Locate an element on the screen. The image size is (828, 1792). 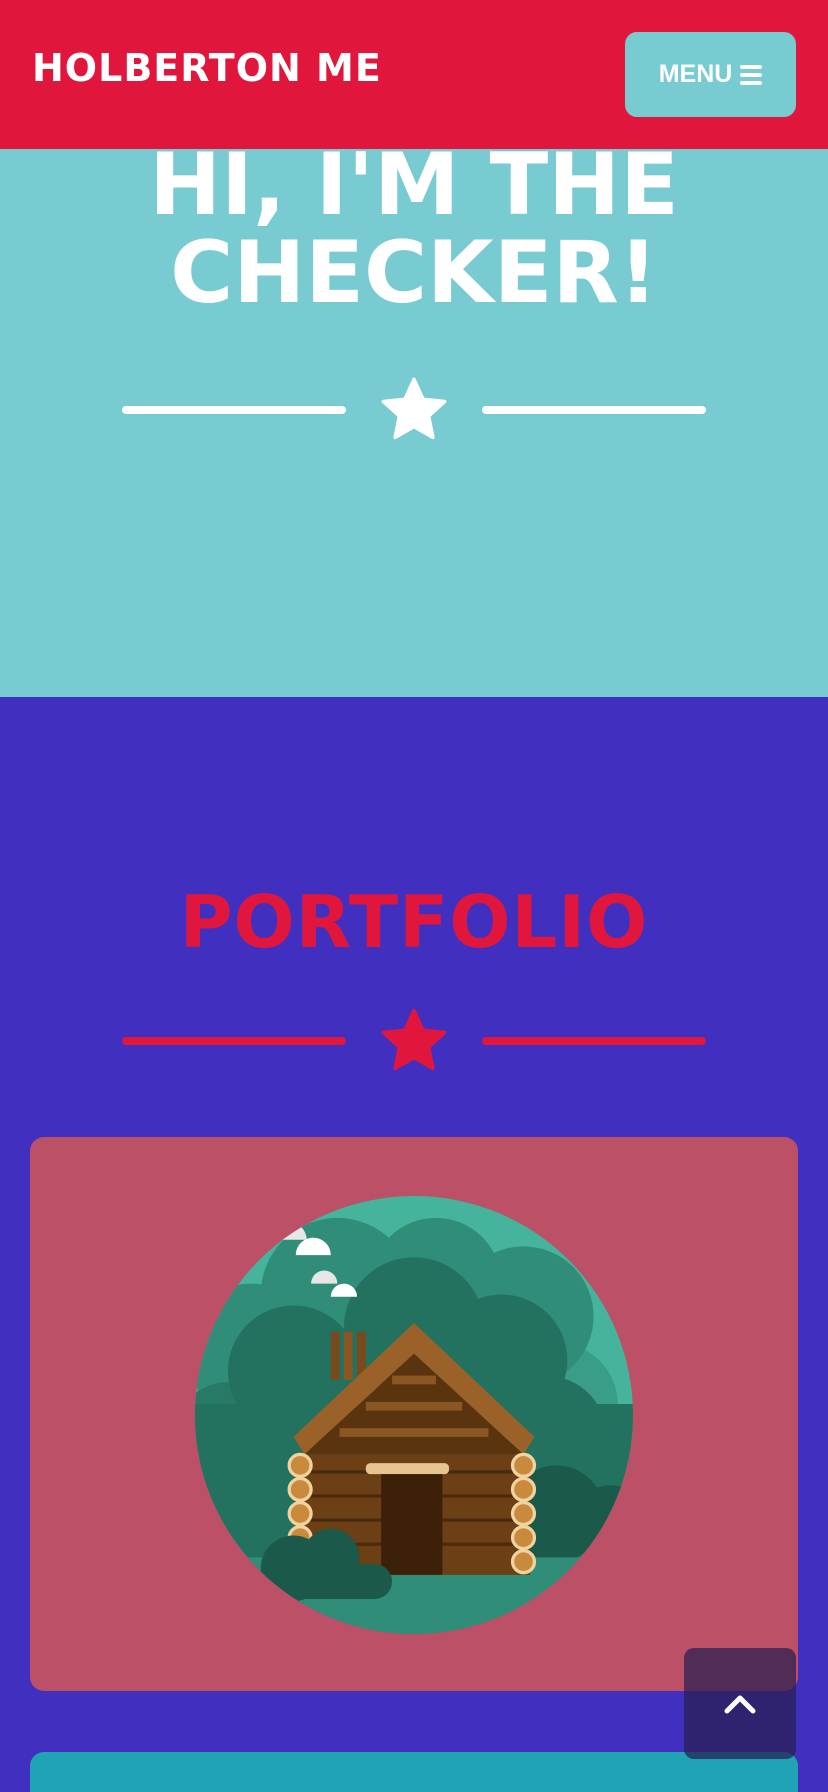
brand-link: HOLBERTON ME is located at coordinates (207, 68).